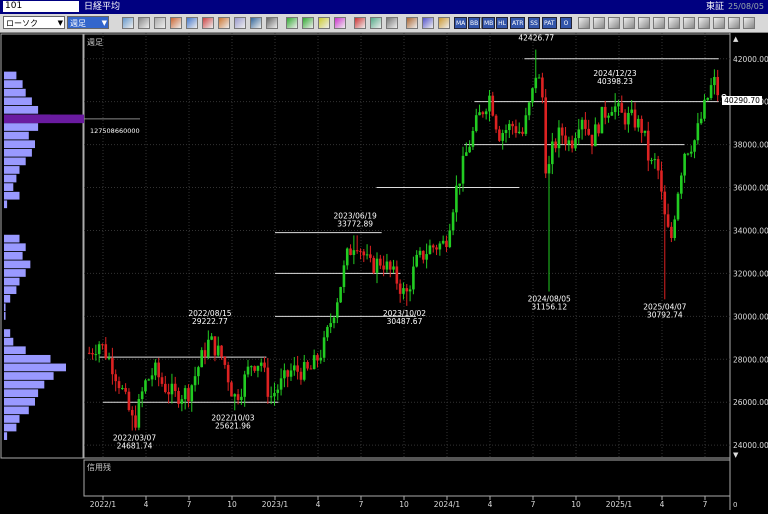  What do you see at coordinates (489, 23) in the screenshot?
I see `indicator-button-mb: MB` at bounding box center [489, 23].